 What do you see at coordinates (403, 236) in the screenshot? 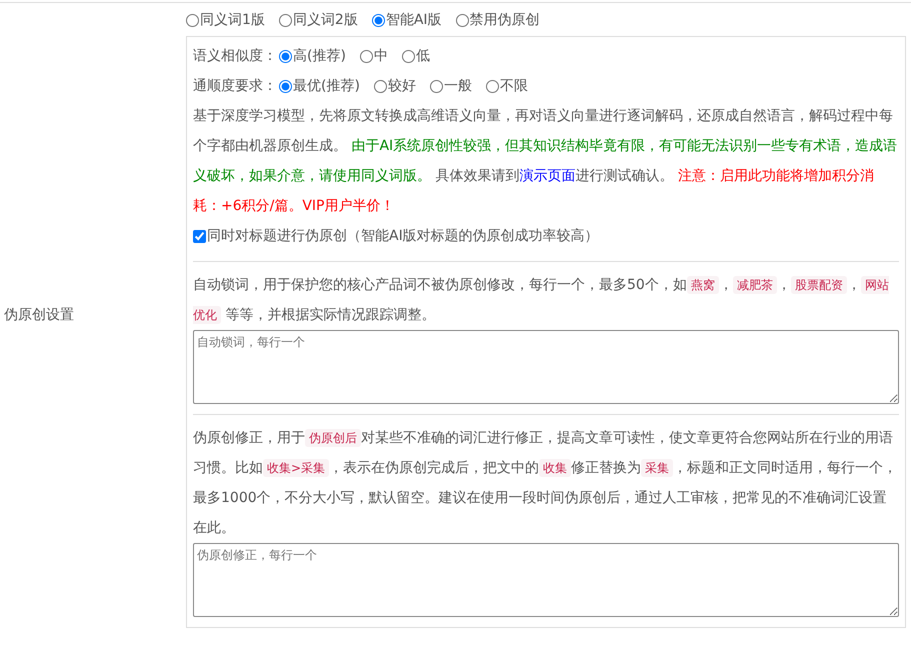
I see `checkbox-label: 同时对标题进行伪原创（智能AI版对标题的伪原创成功率较高）` at bounding box center [403, 236].